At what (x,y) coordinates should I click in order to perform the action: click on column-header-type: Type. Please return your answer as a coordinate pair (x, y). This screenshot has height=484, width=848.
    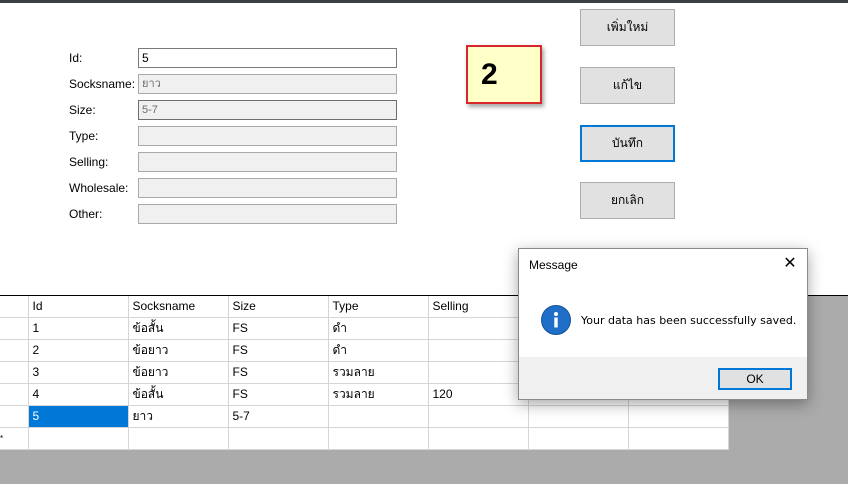
    Looking at the image, I should click on (378, 307).